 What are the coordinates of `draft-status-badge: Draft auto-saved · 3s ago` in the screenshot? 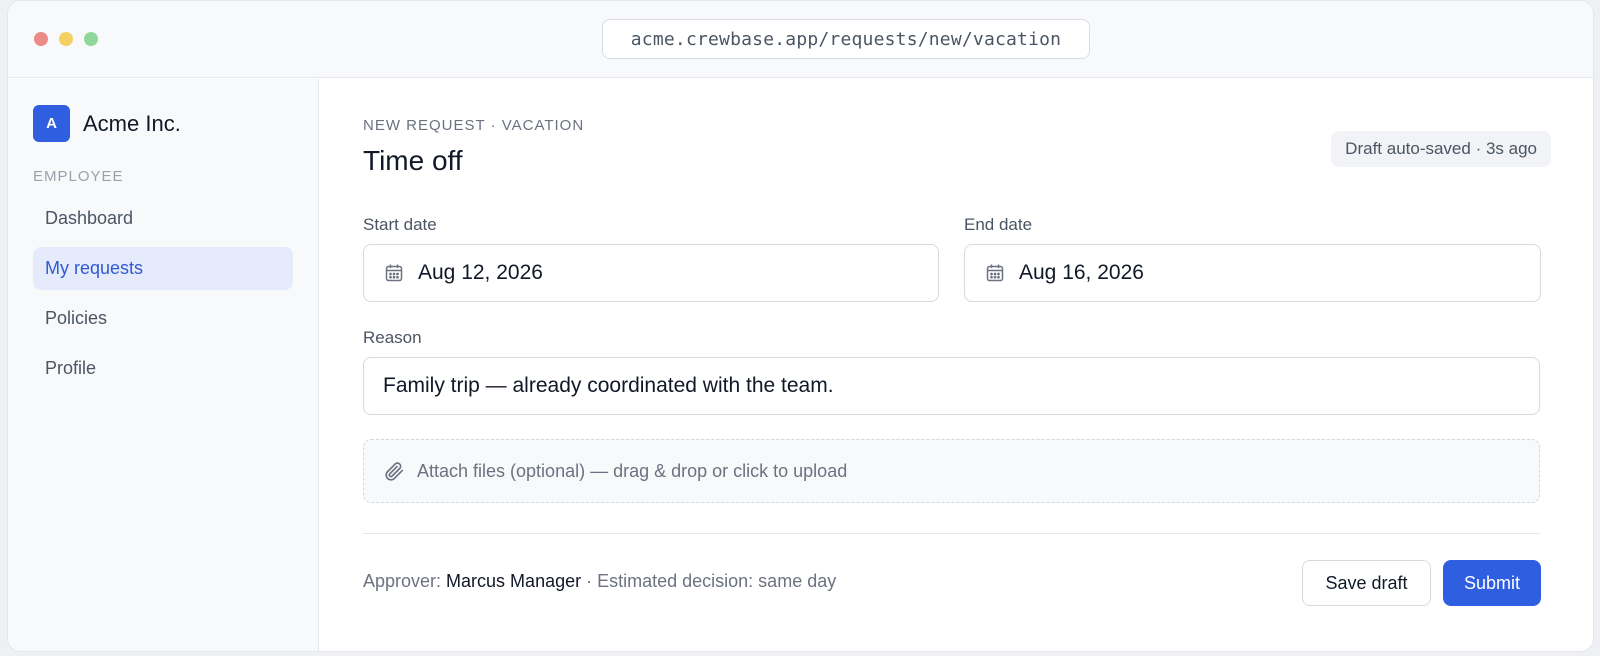 It's located at (1441, 149).